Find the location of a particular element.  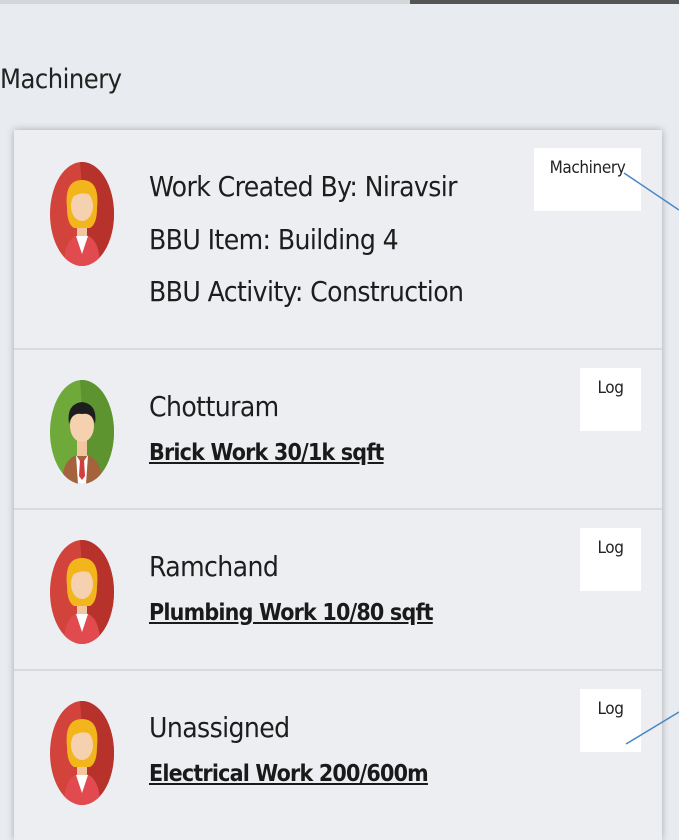

work-item-link: Brick Work 30/1k sqft is located at coordinates (266, 453).